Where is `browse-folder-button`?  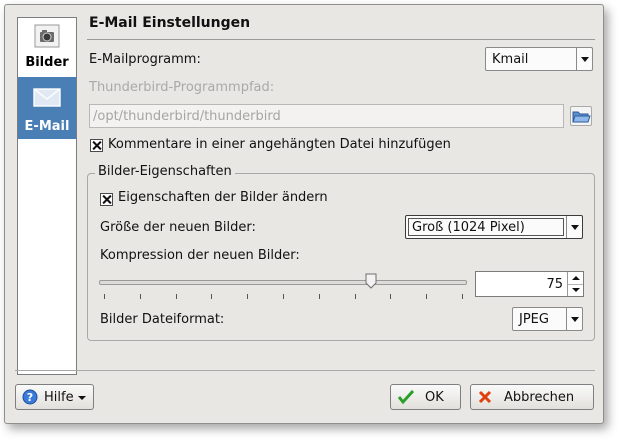 browse-folder-button is located at coordinates (581, 116).